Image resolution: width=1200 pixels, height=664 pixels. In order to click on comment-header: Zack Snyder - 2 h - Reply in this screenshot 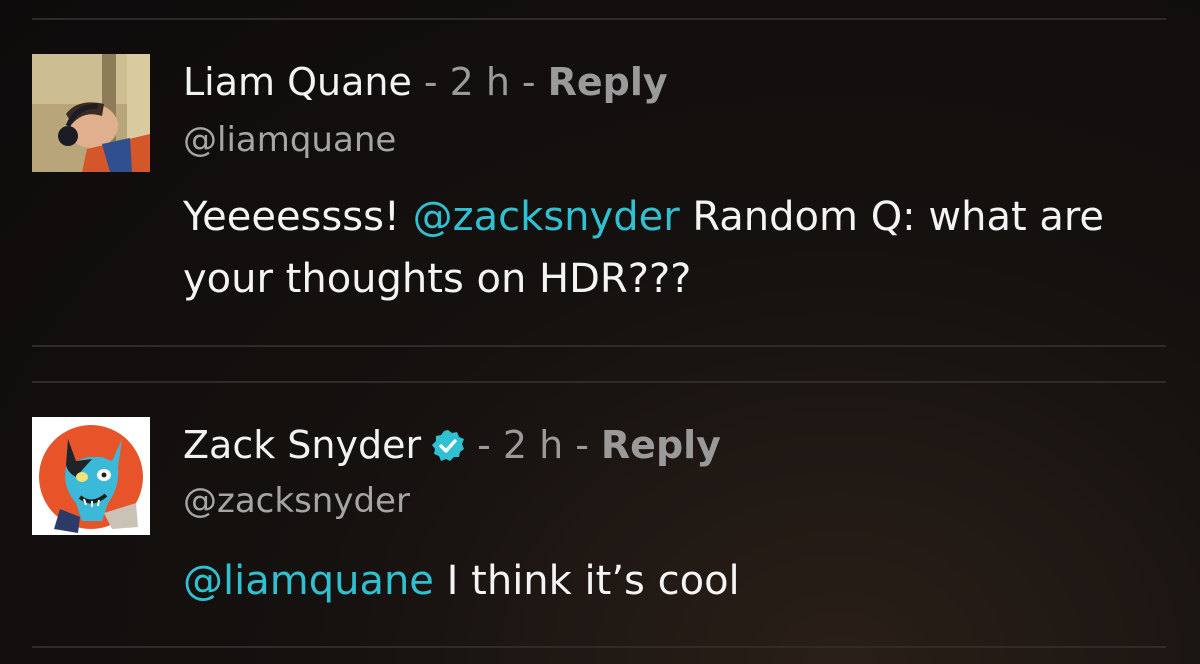, I will do `click(452, 445)`.